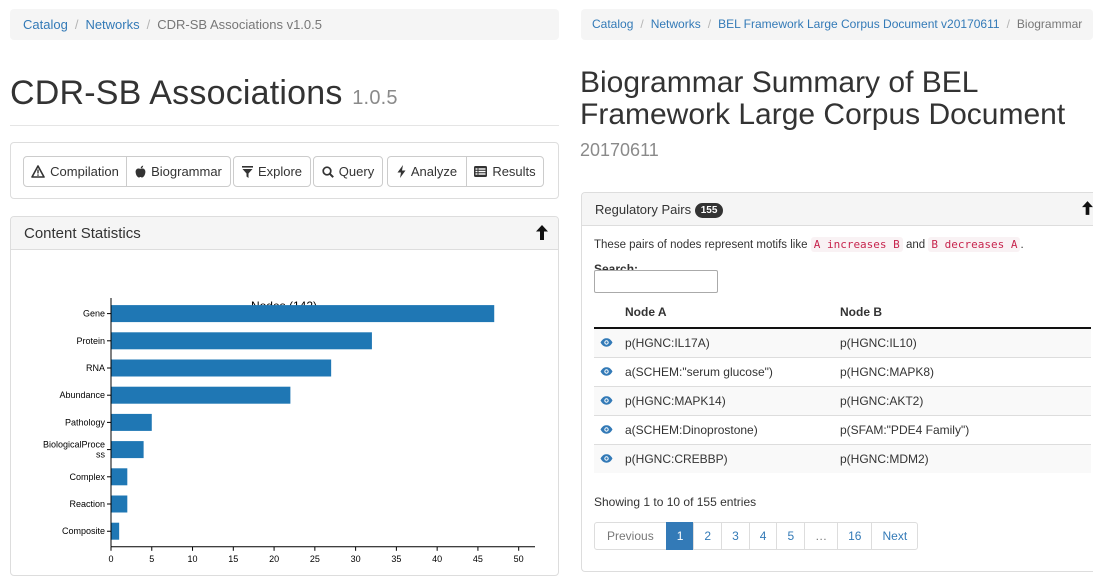  Describe the element at coordinates (396, 559) in the screenshot. I see `x-tick-label: 35` at that location.